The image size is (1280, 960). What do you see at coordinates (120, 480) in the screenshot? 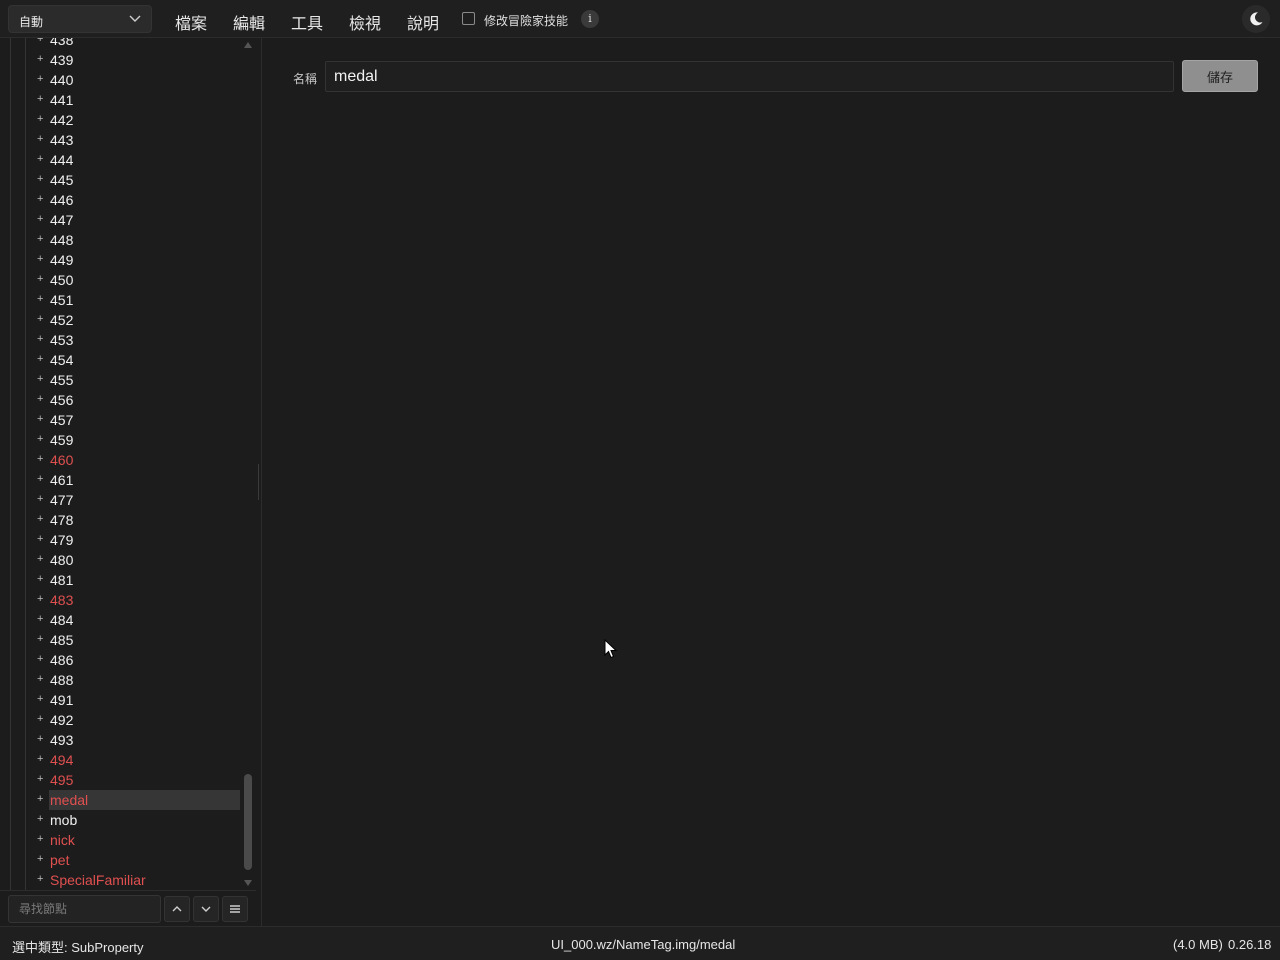
I see `tree-node: +461` at bounding box center [120, 480].